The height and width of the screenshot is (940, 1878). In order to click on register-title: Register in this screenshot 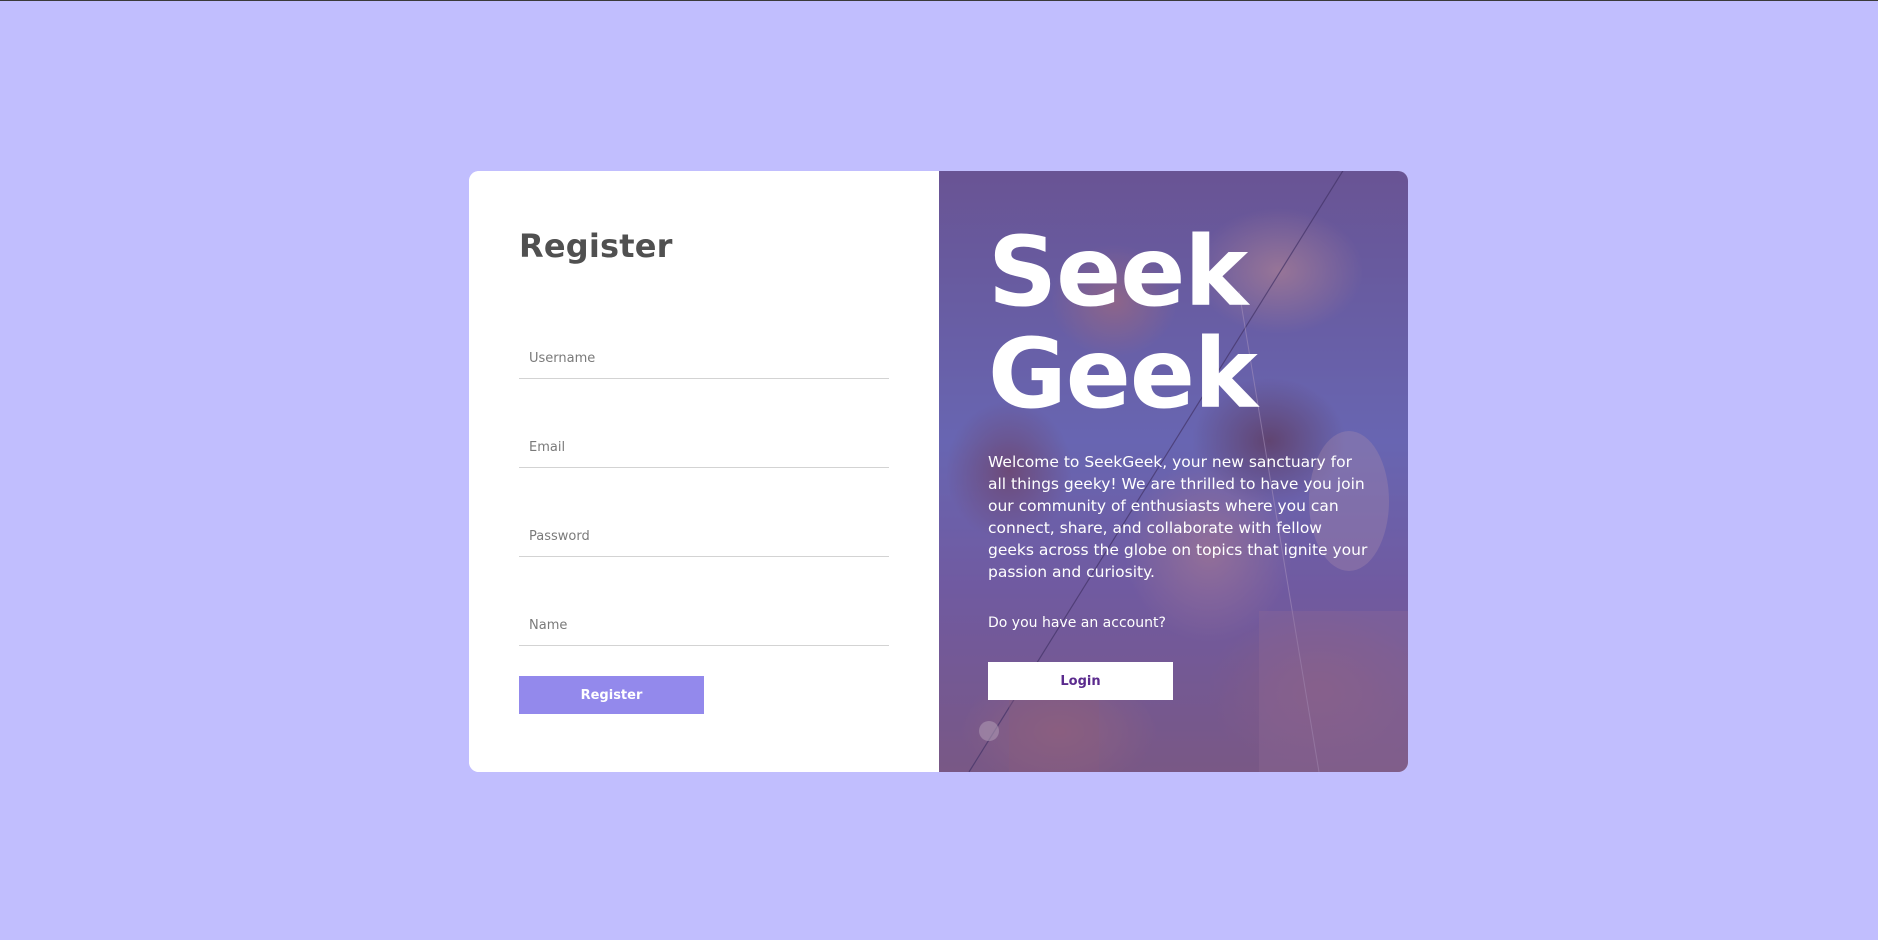, I will do `click(596, 246)`.